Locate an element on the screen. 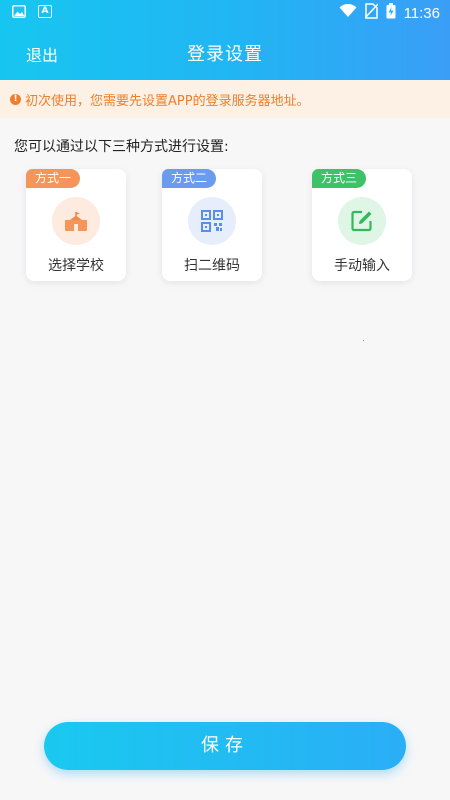  battery-charging-icon is located at coordinates (391, 13).